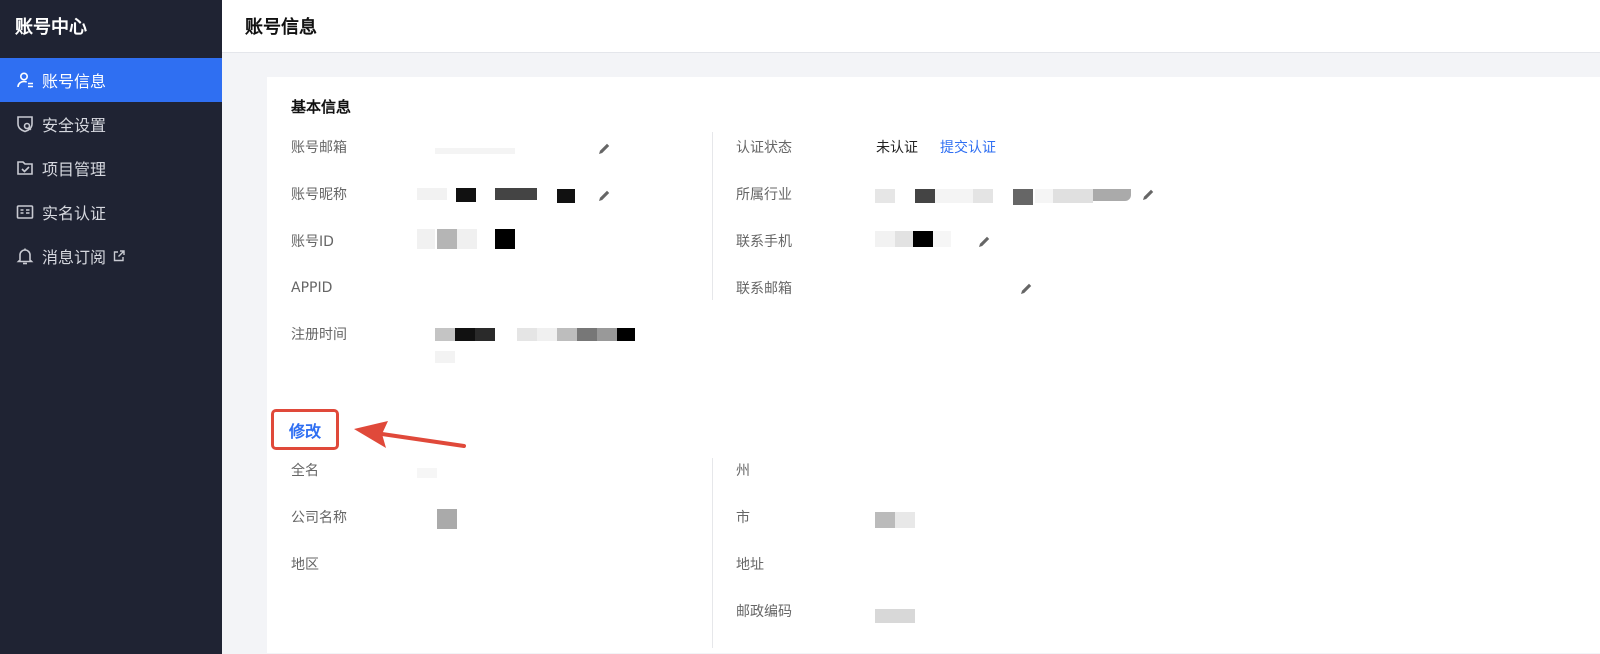  Describe the element at coordinates (1026, 288) in the screenshot. I see `edit-contact-email-pencil-icon` at that location.